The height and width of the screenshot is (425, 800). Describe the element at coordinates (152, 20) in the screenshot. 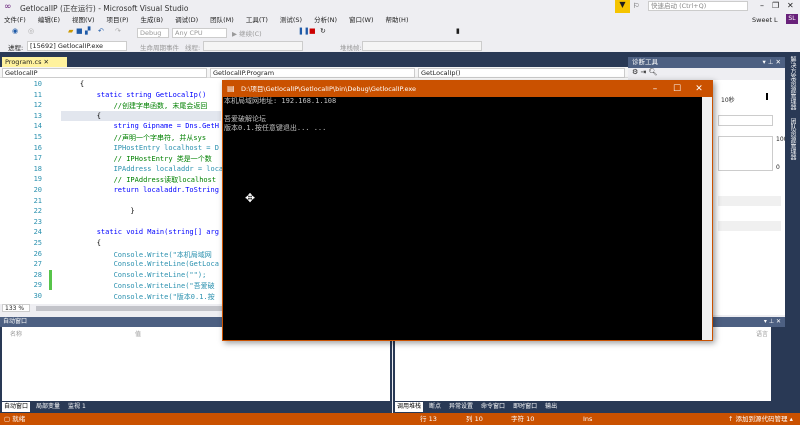

I see `menu-build: 生成(B)` at that location.